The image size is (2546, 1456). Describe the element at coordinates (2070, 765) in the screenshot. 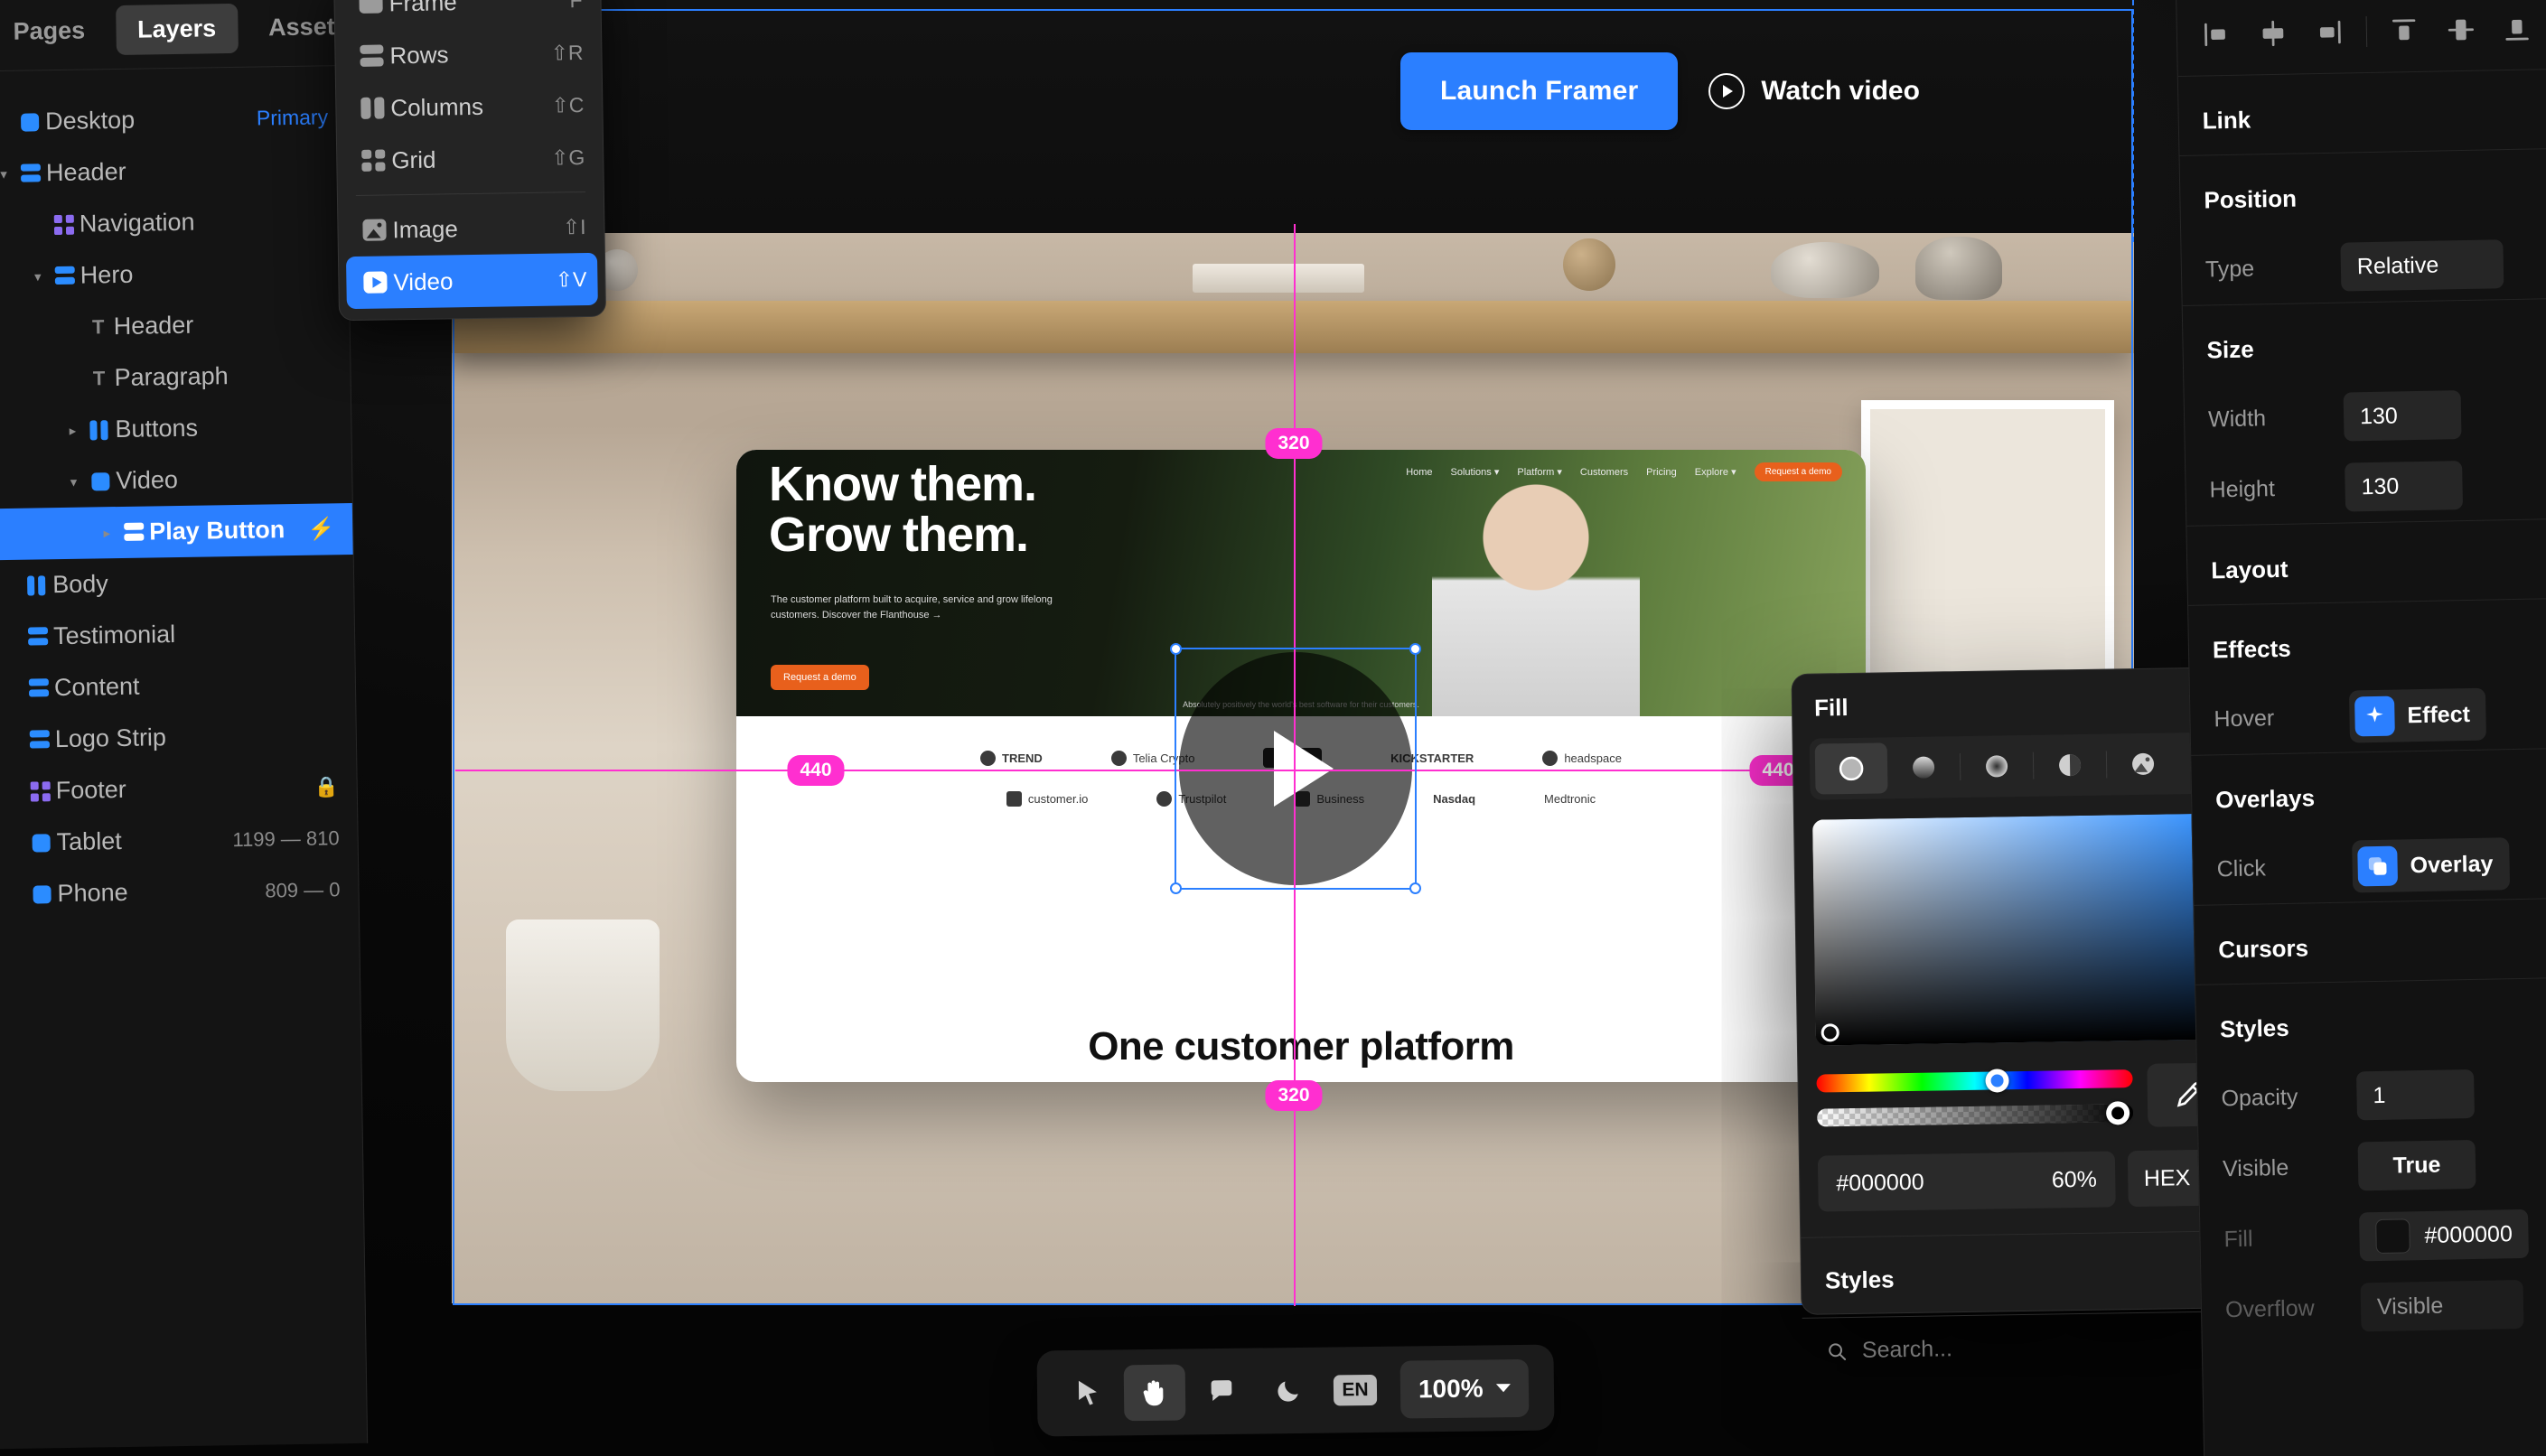

I see `conic-gradient-fill-icon` at that location.